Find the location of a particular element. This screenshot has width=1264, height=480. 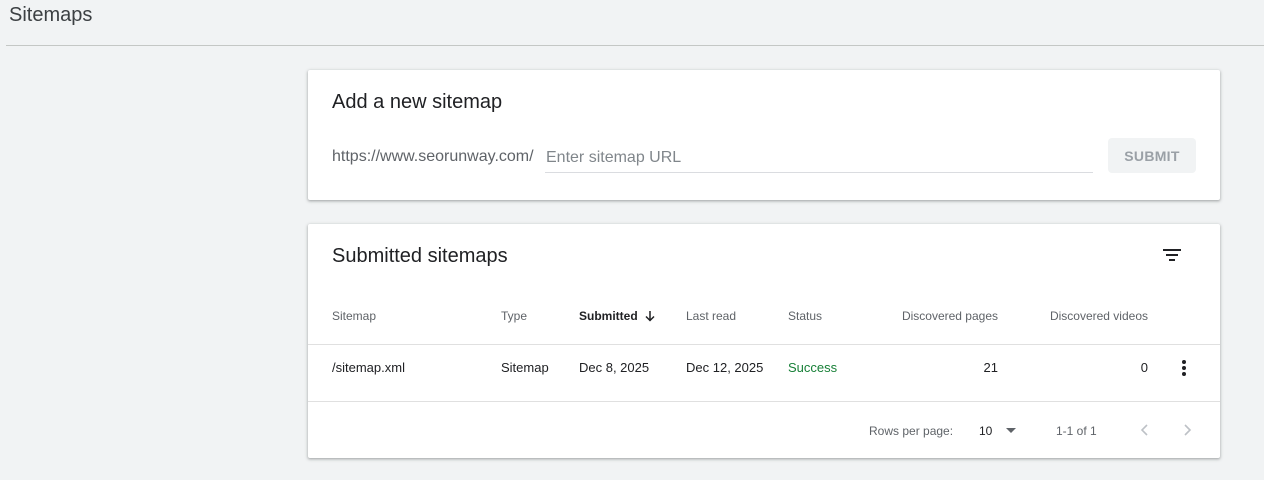

column-header-submitted: Submitted is located at coordinates (617, 317).